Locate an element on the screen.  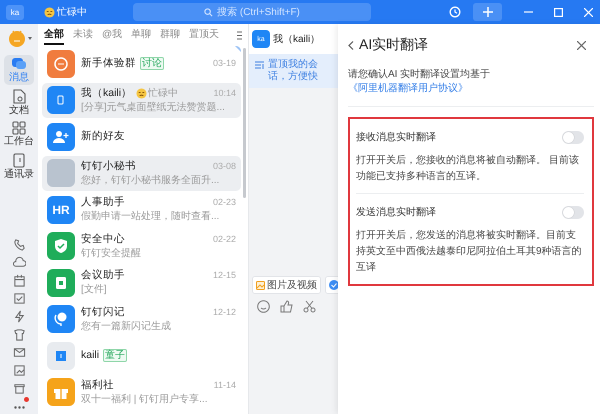
chat-name: 会议助手 is located at coordinates (103, 275).